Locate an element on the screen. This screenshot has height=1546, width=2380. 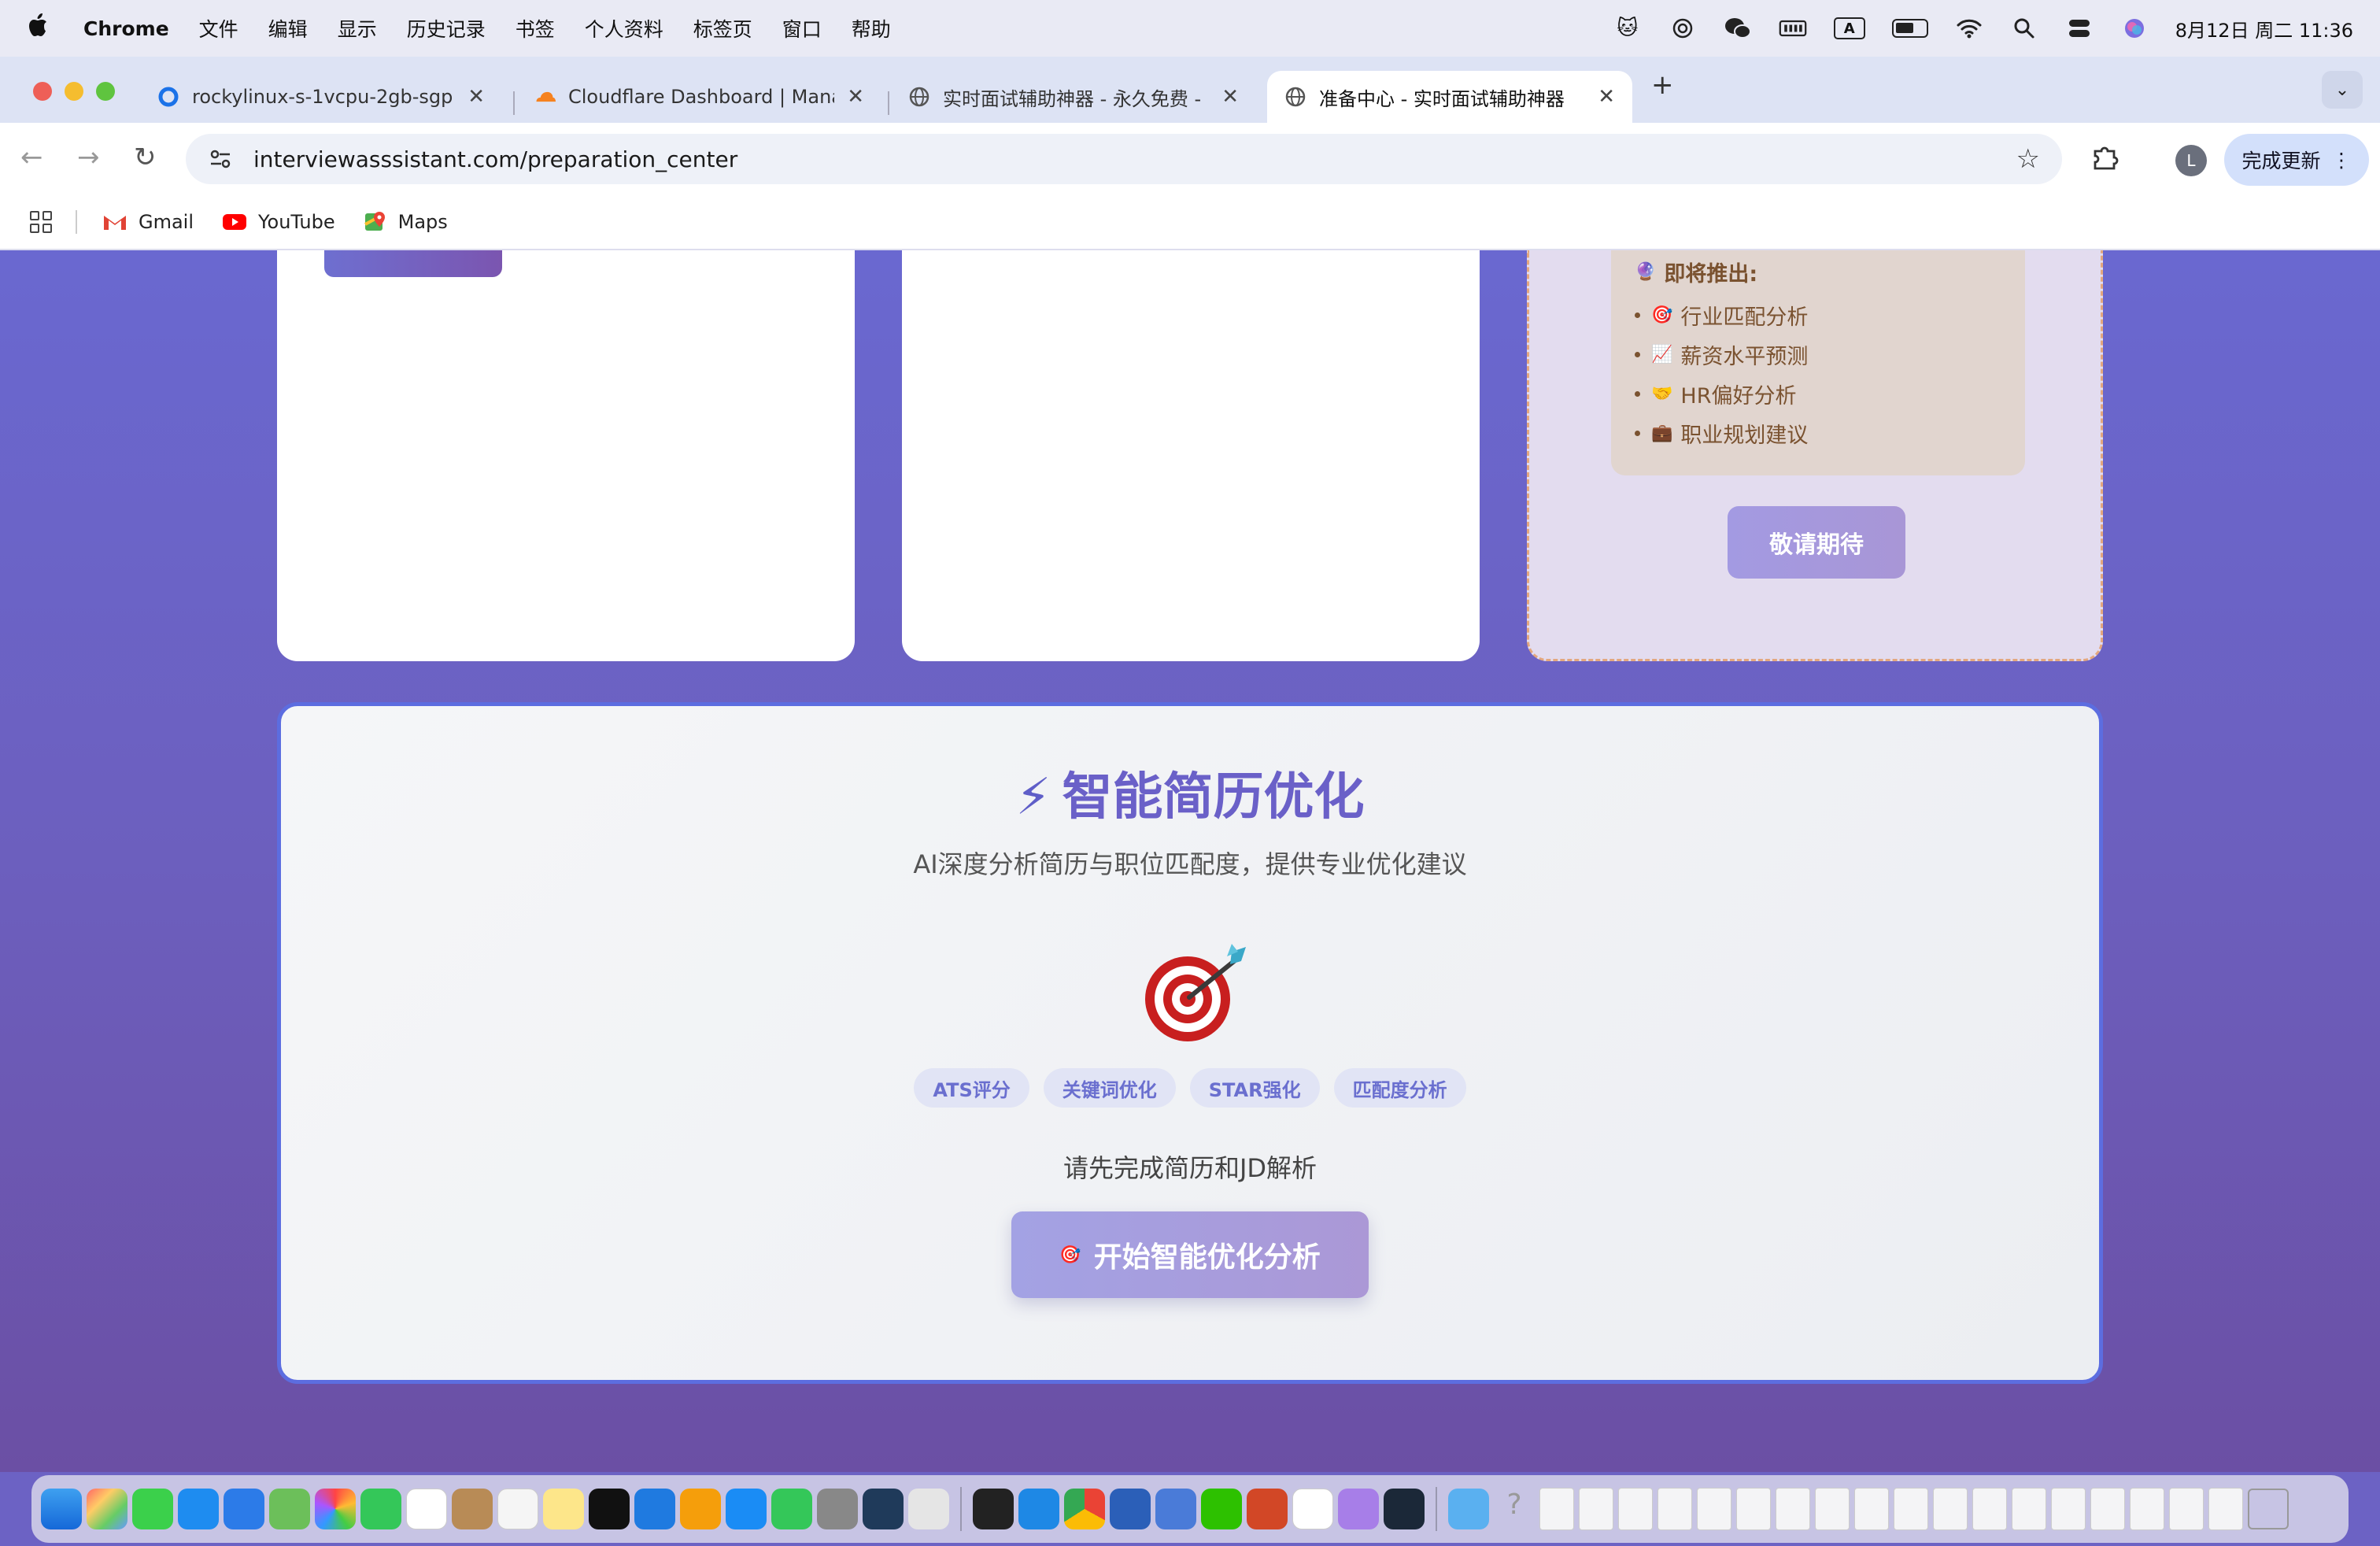
pages-icon is located at coordinates (700, 1509).